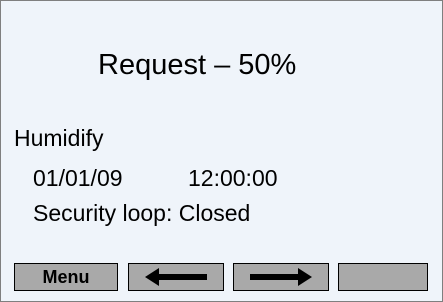  What do you see at coordinates (383, 277) in the screenshot?
I see `blank-softkey` at bounding box center [383, 277].